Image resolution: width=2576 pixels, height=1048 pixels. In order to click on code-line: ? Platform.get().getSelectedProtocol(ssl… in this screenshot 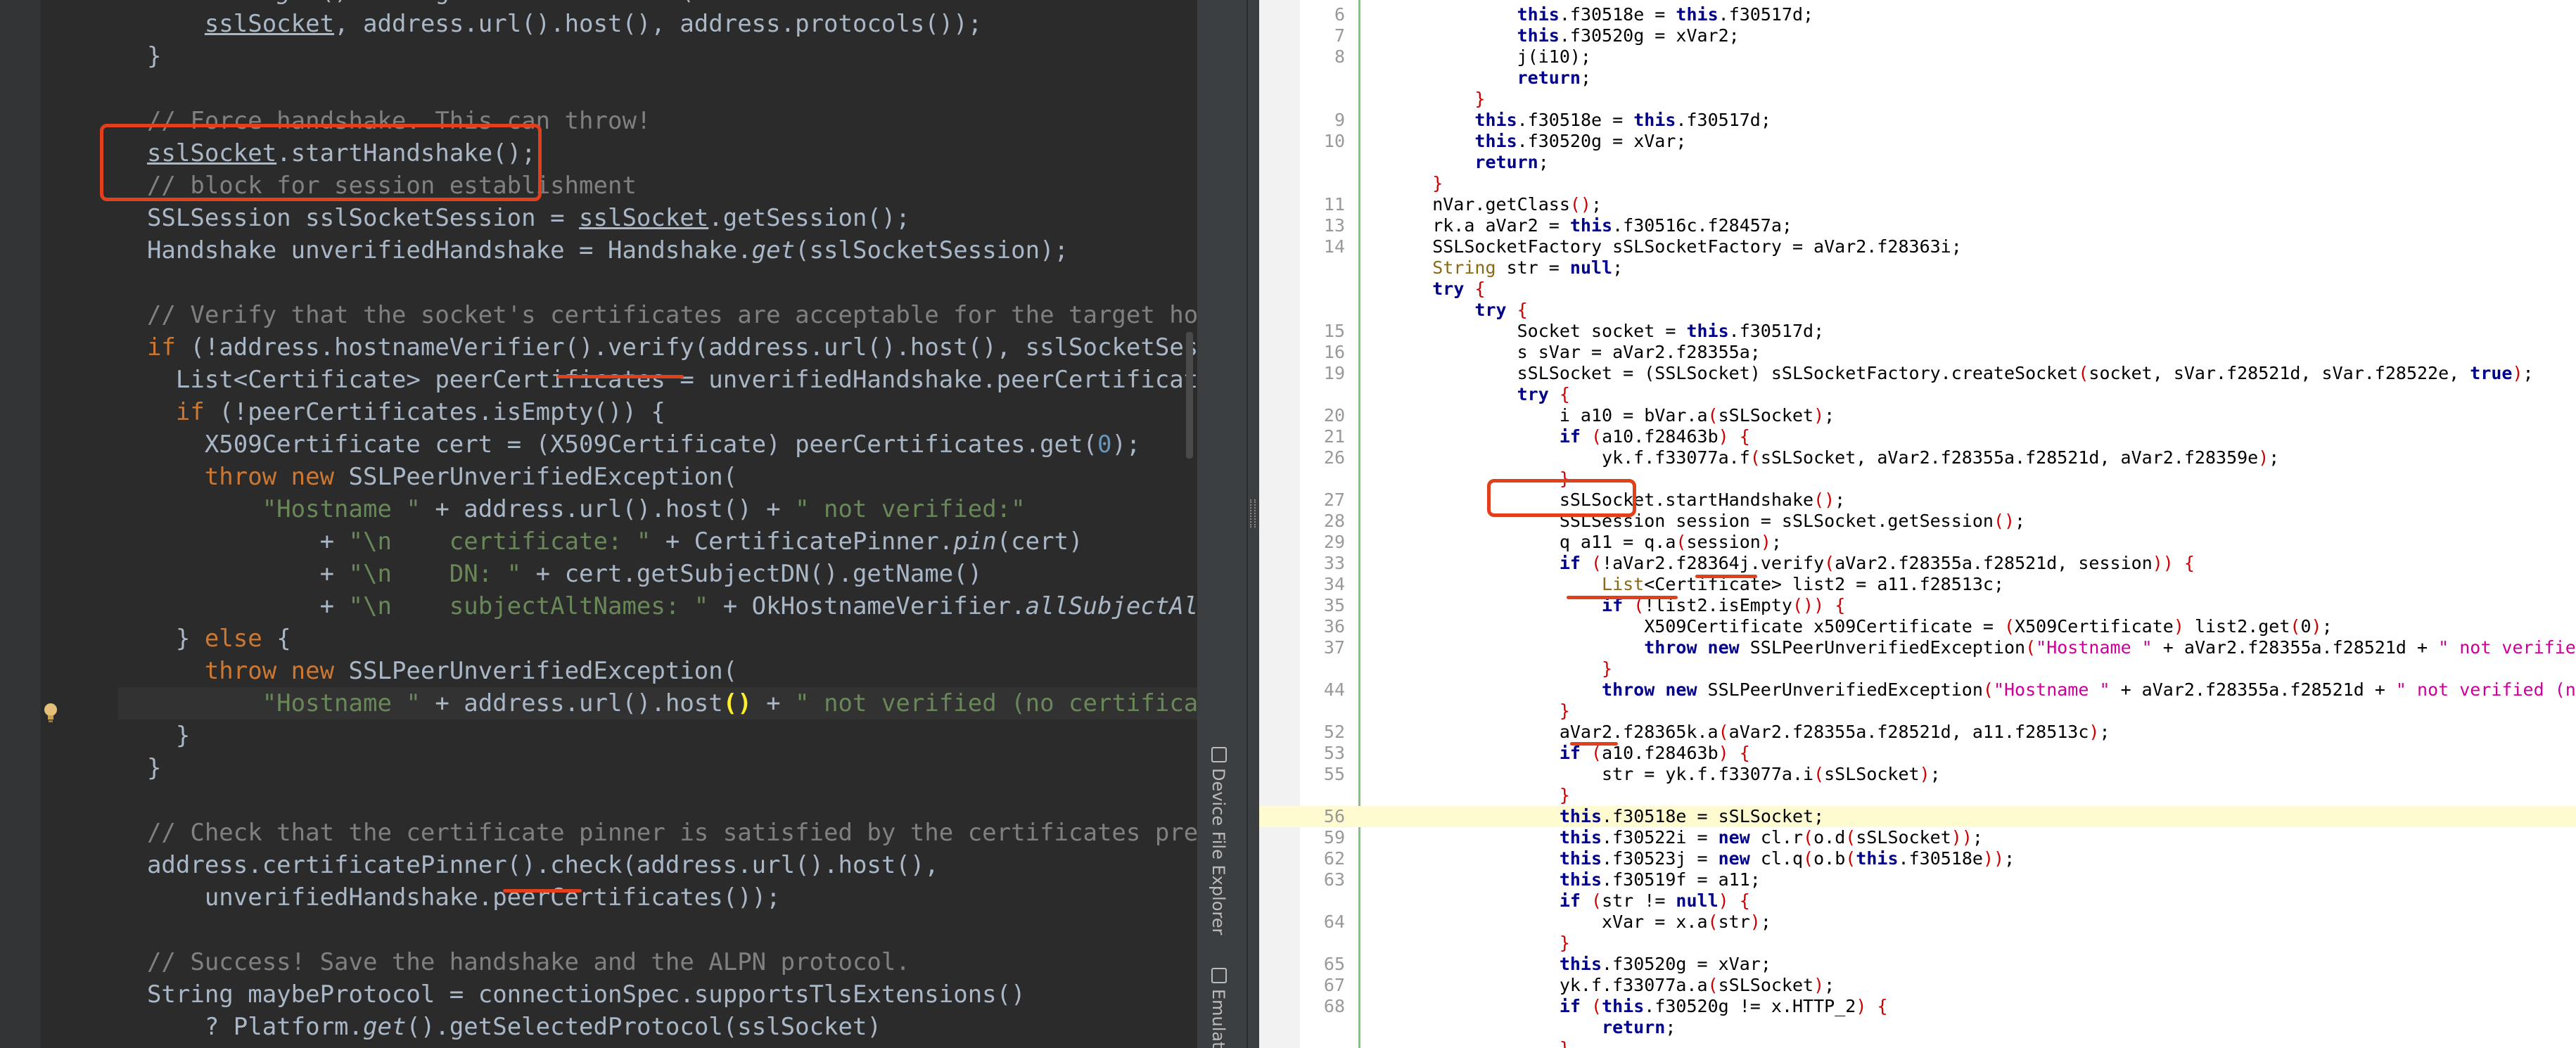, I will do `click(664, 1027)`.